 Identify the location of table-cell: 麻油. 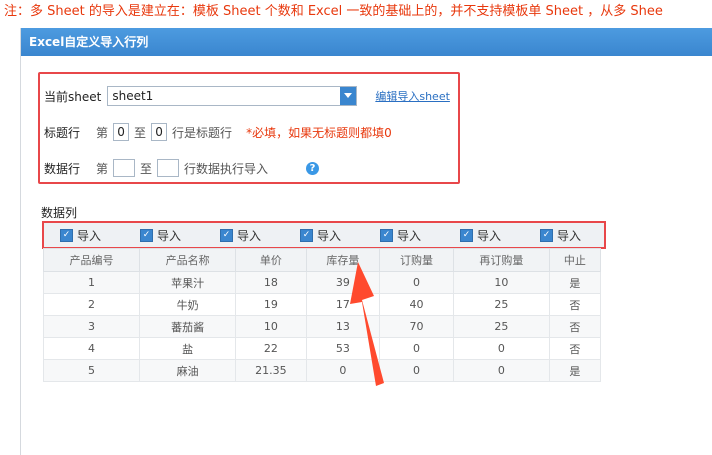
(188, 370).